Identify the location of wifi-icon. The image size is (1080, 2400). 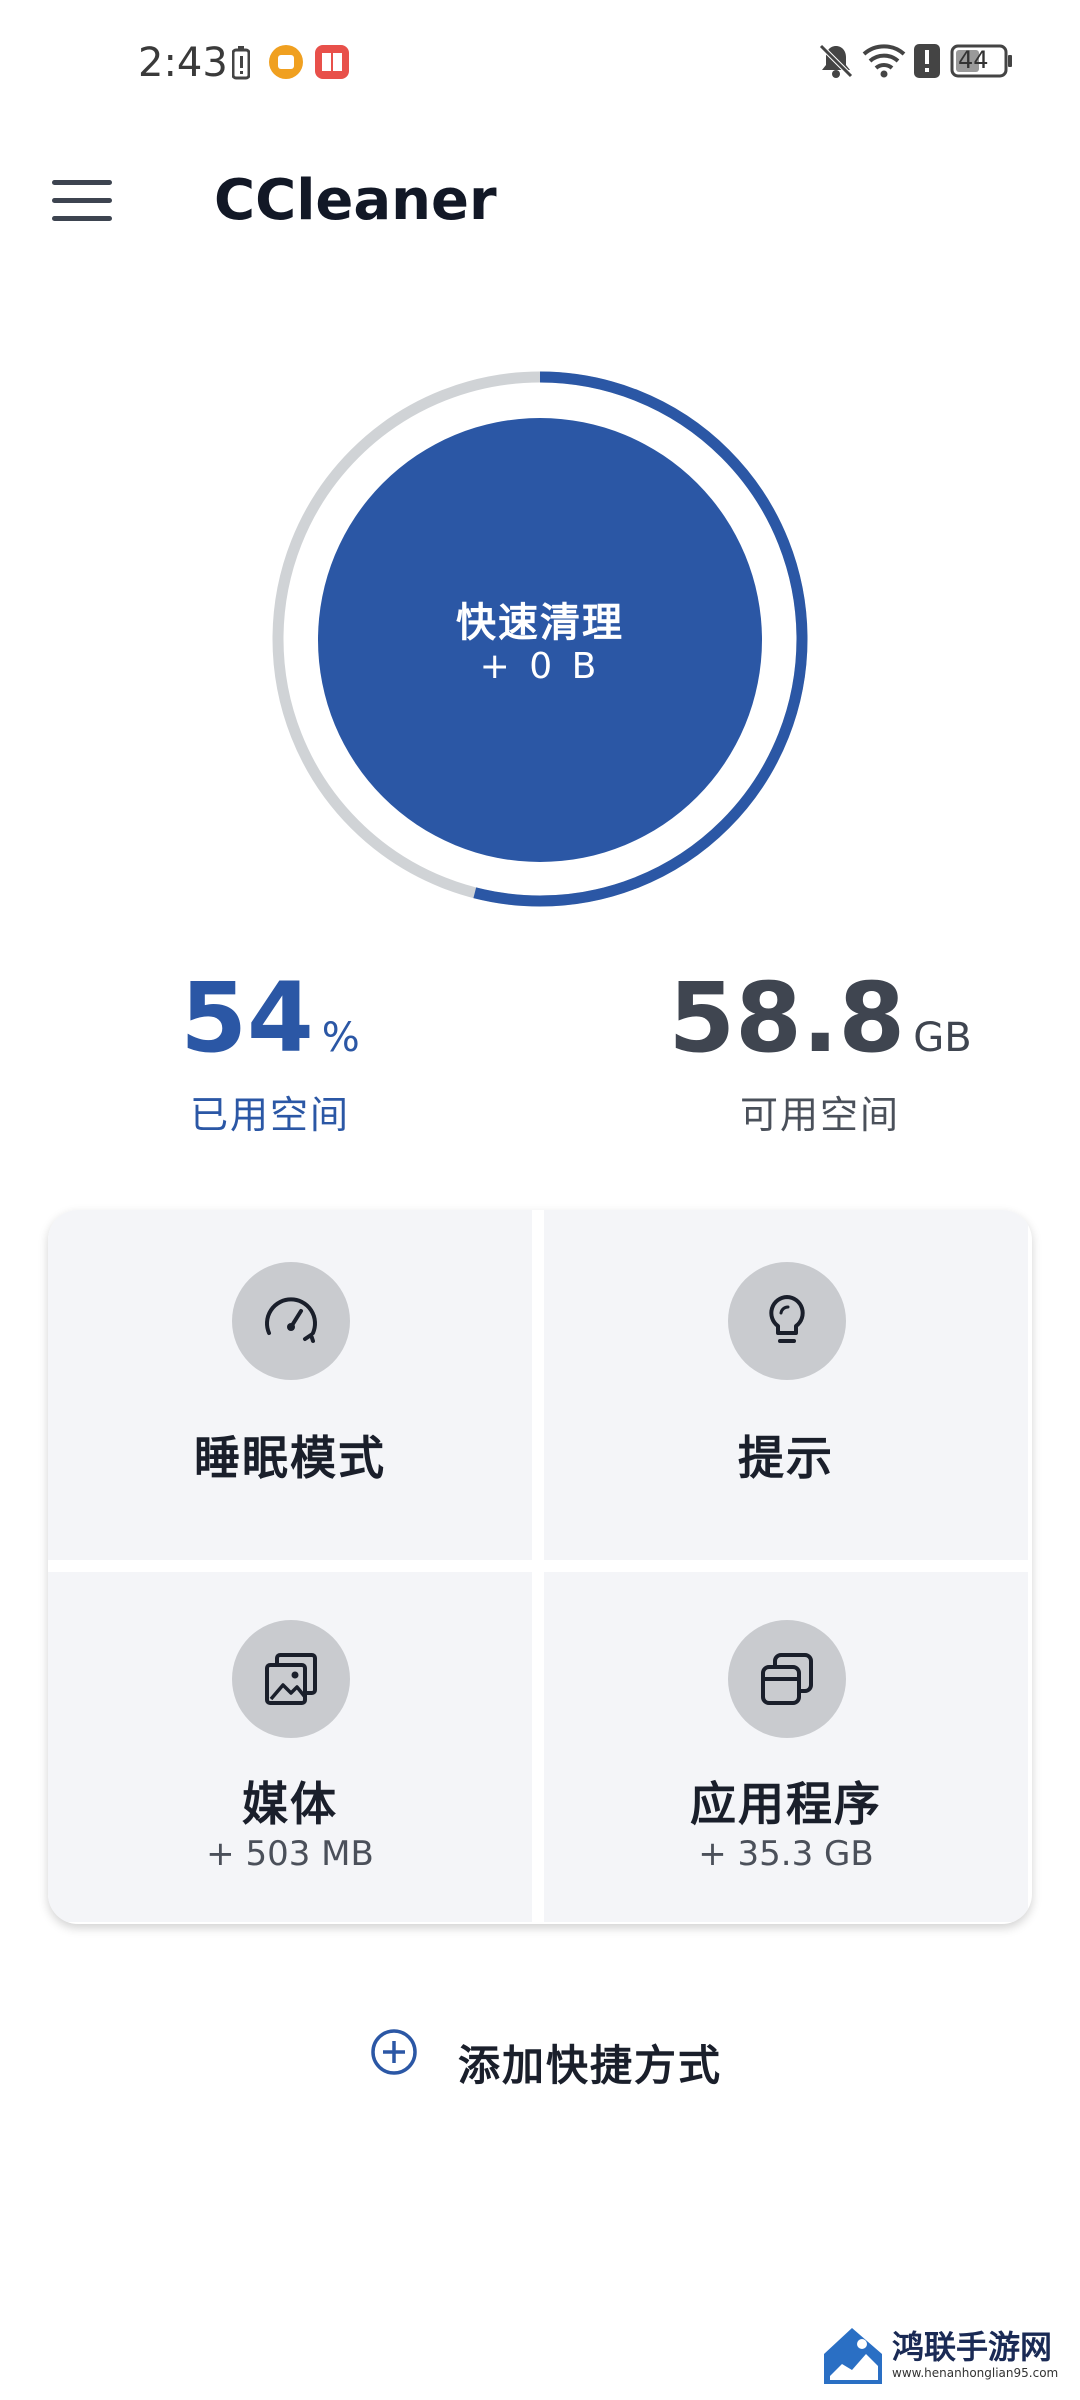
(884, 62).